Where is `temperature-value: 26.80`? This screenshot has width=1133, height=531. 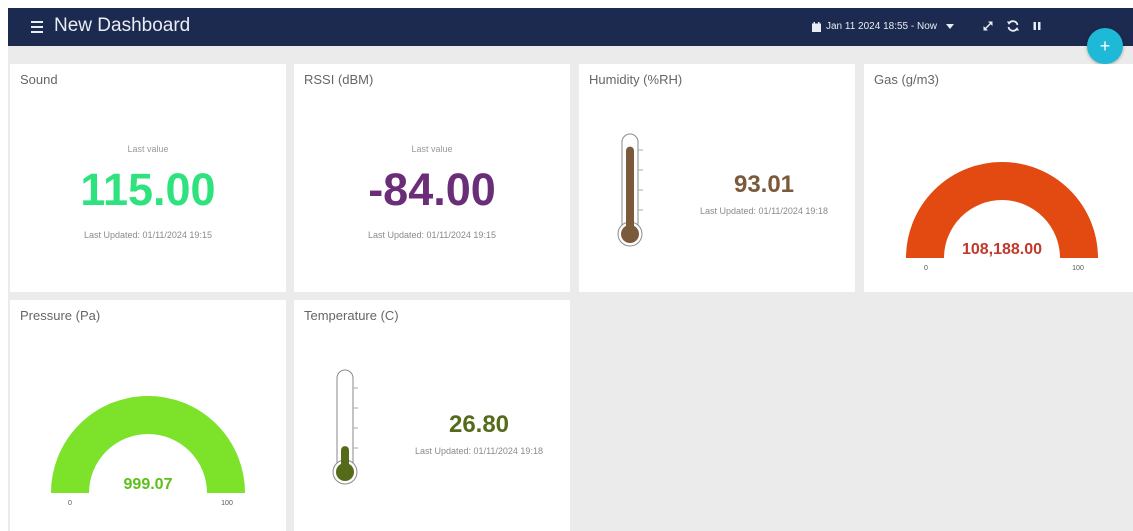
temperature-value: 26.80 is located at coordinates (479, 424).